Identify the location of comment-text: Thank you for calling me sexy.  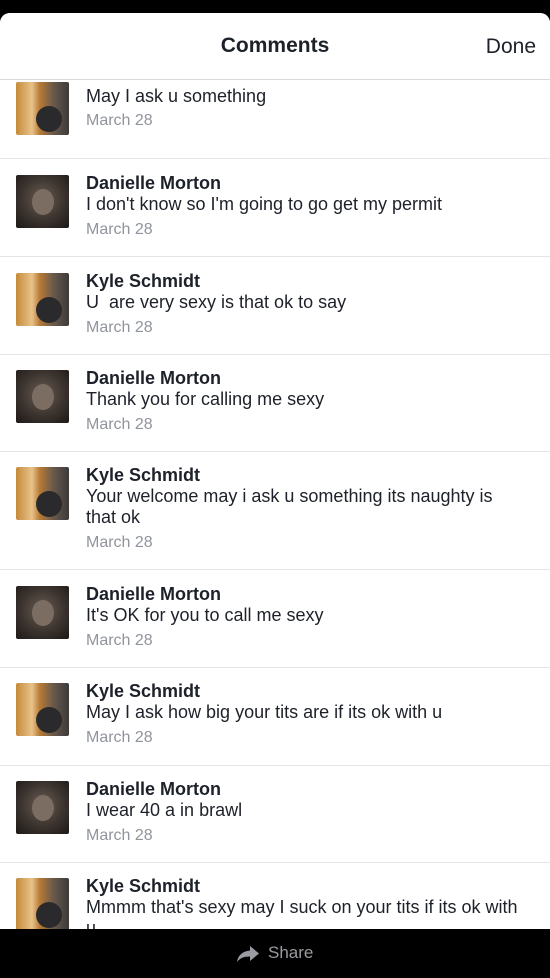
(205, 399).